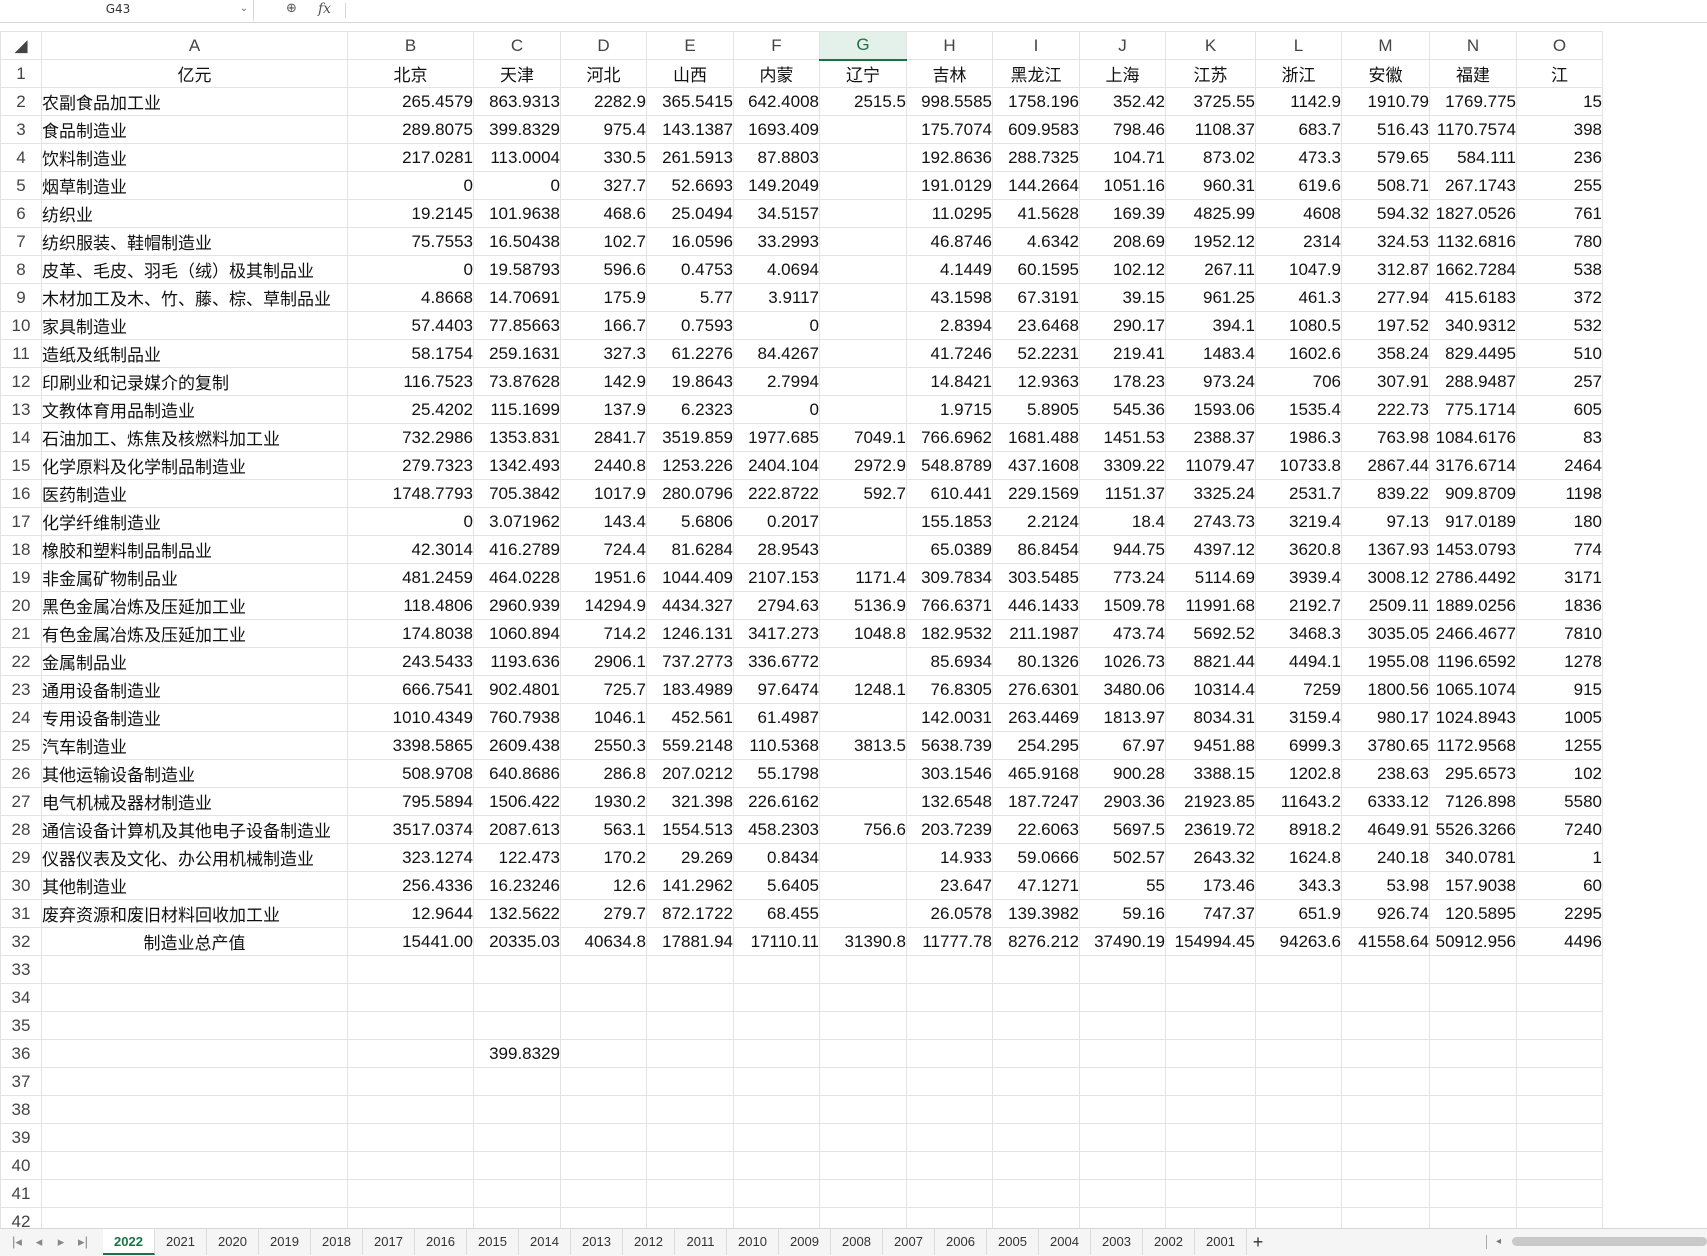 The height and width of the screenshot is (1256, 1707). I want to click on cell-l35, so click(1298, 1025).